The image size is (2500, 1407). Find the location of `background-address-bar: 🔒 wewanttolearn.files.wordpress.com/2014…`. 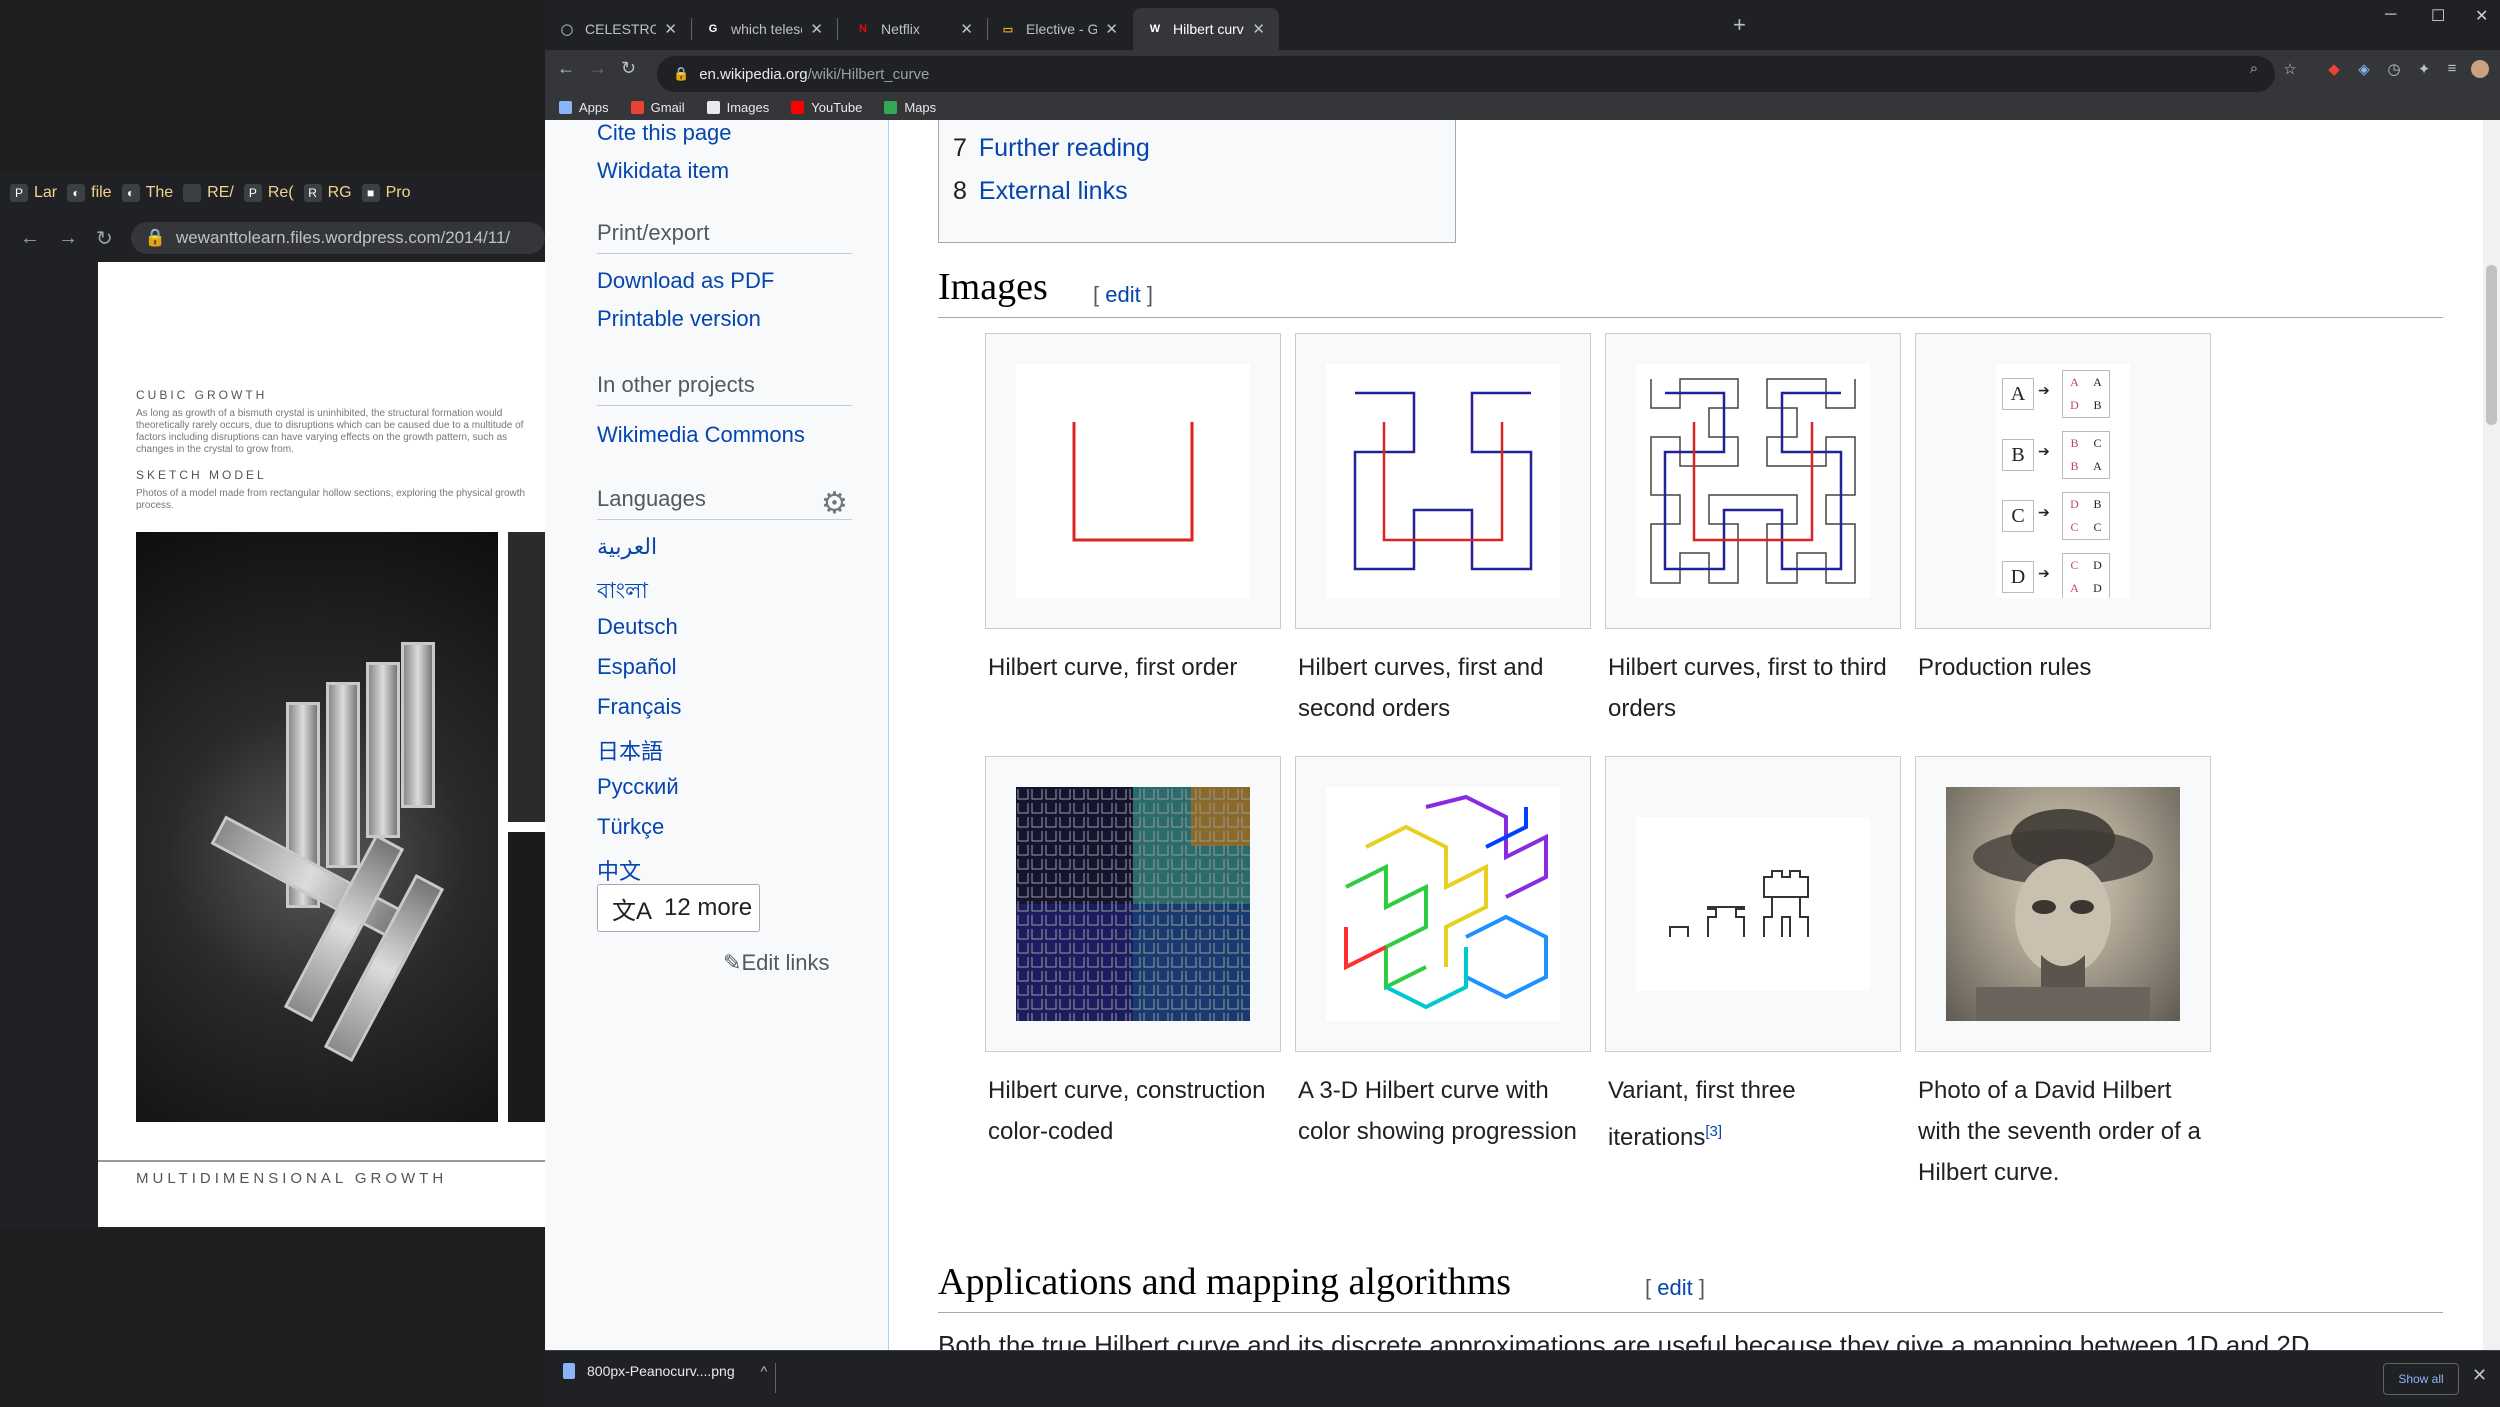

background-address-bar: 🔒 wewanttolearn.files.wordpress.com/2014… is located at coordinates (337, 238).